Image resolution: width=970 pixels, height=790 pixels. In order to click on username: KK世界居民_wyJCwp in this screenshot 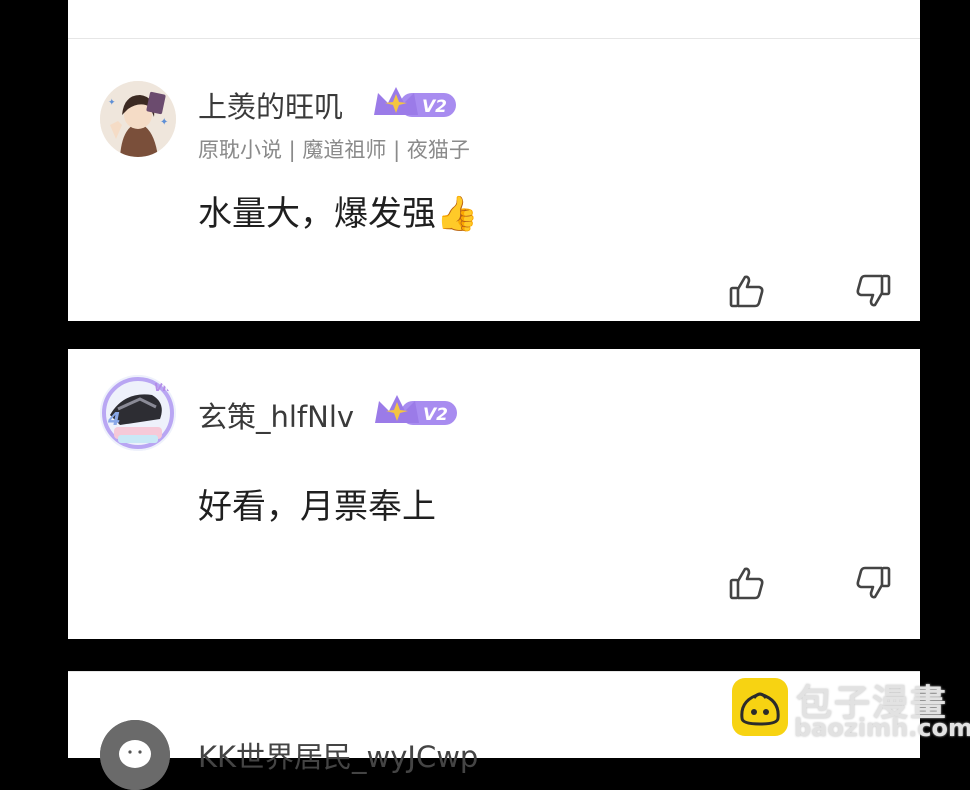, I will do `click(338, 755)`.